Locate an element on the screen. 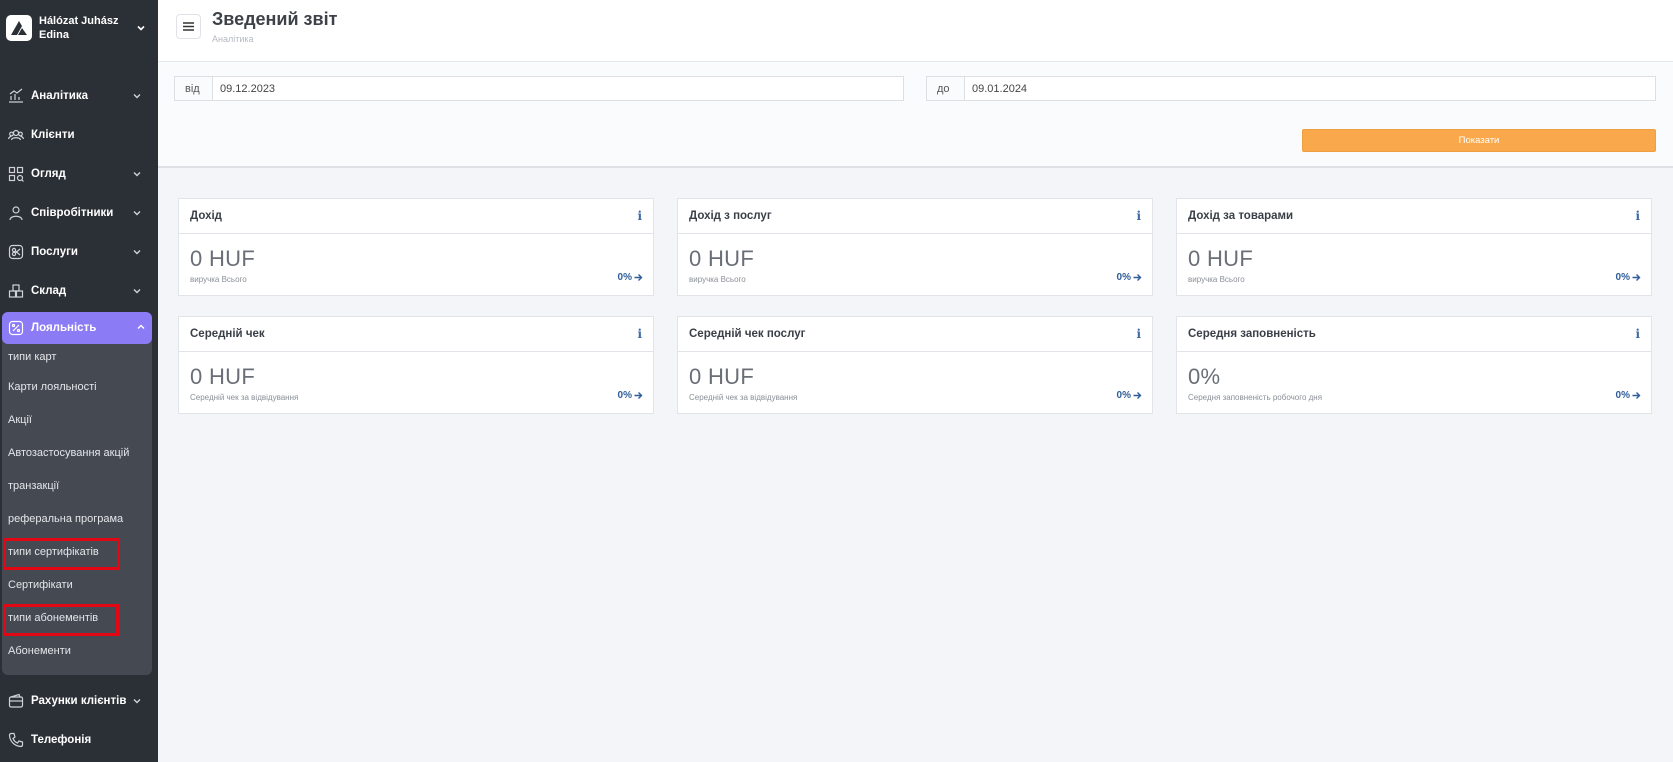 This screenshot has height=762, width=1673. nav-label: Лояльність is located at coordinates (64, 328).